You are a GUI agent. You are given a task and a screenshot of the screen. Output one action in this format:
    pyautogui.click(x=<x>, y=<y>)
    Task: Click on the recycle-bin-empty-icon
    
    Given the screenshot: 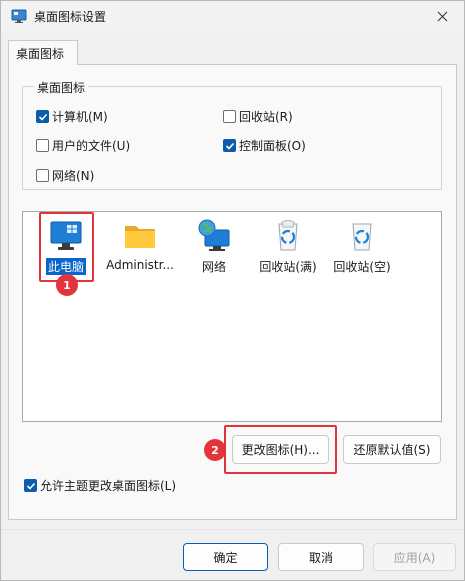 What is the action you would take?
    pyautogui.click(x=362, y=237)
    